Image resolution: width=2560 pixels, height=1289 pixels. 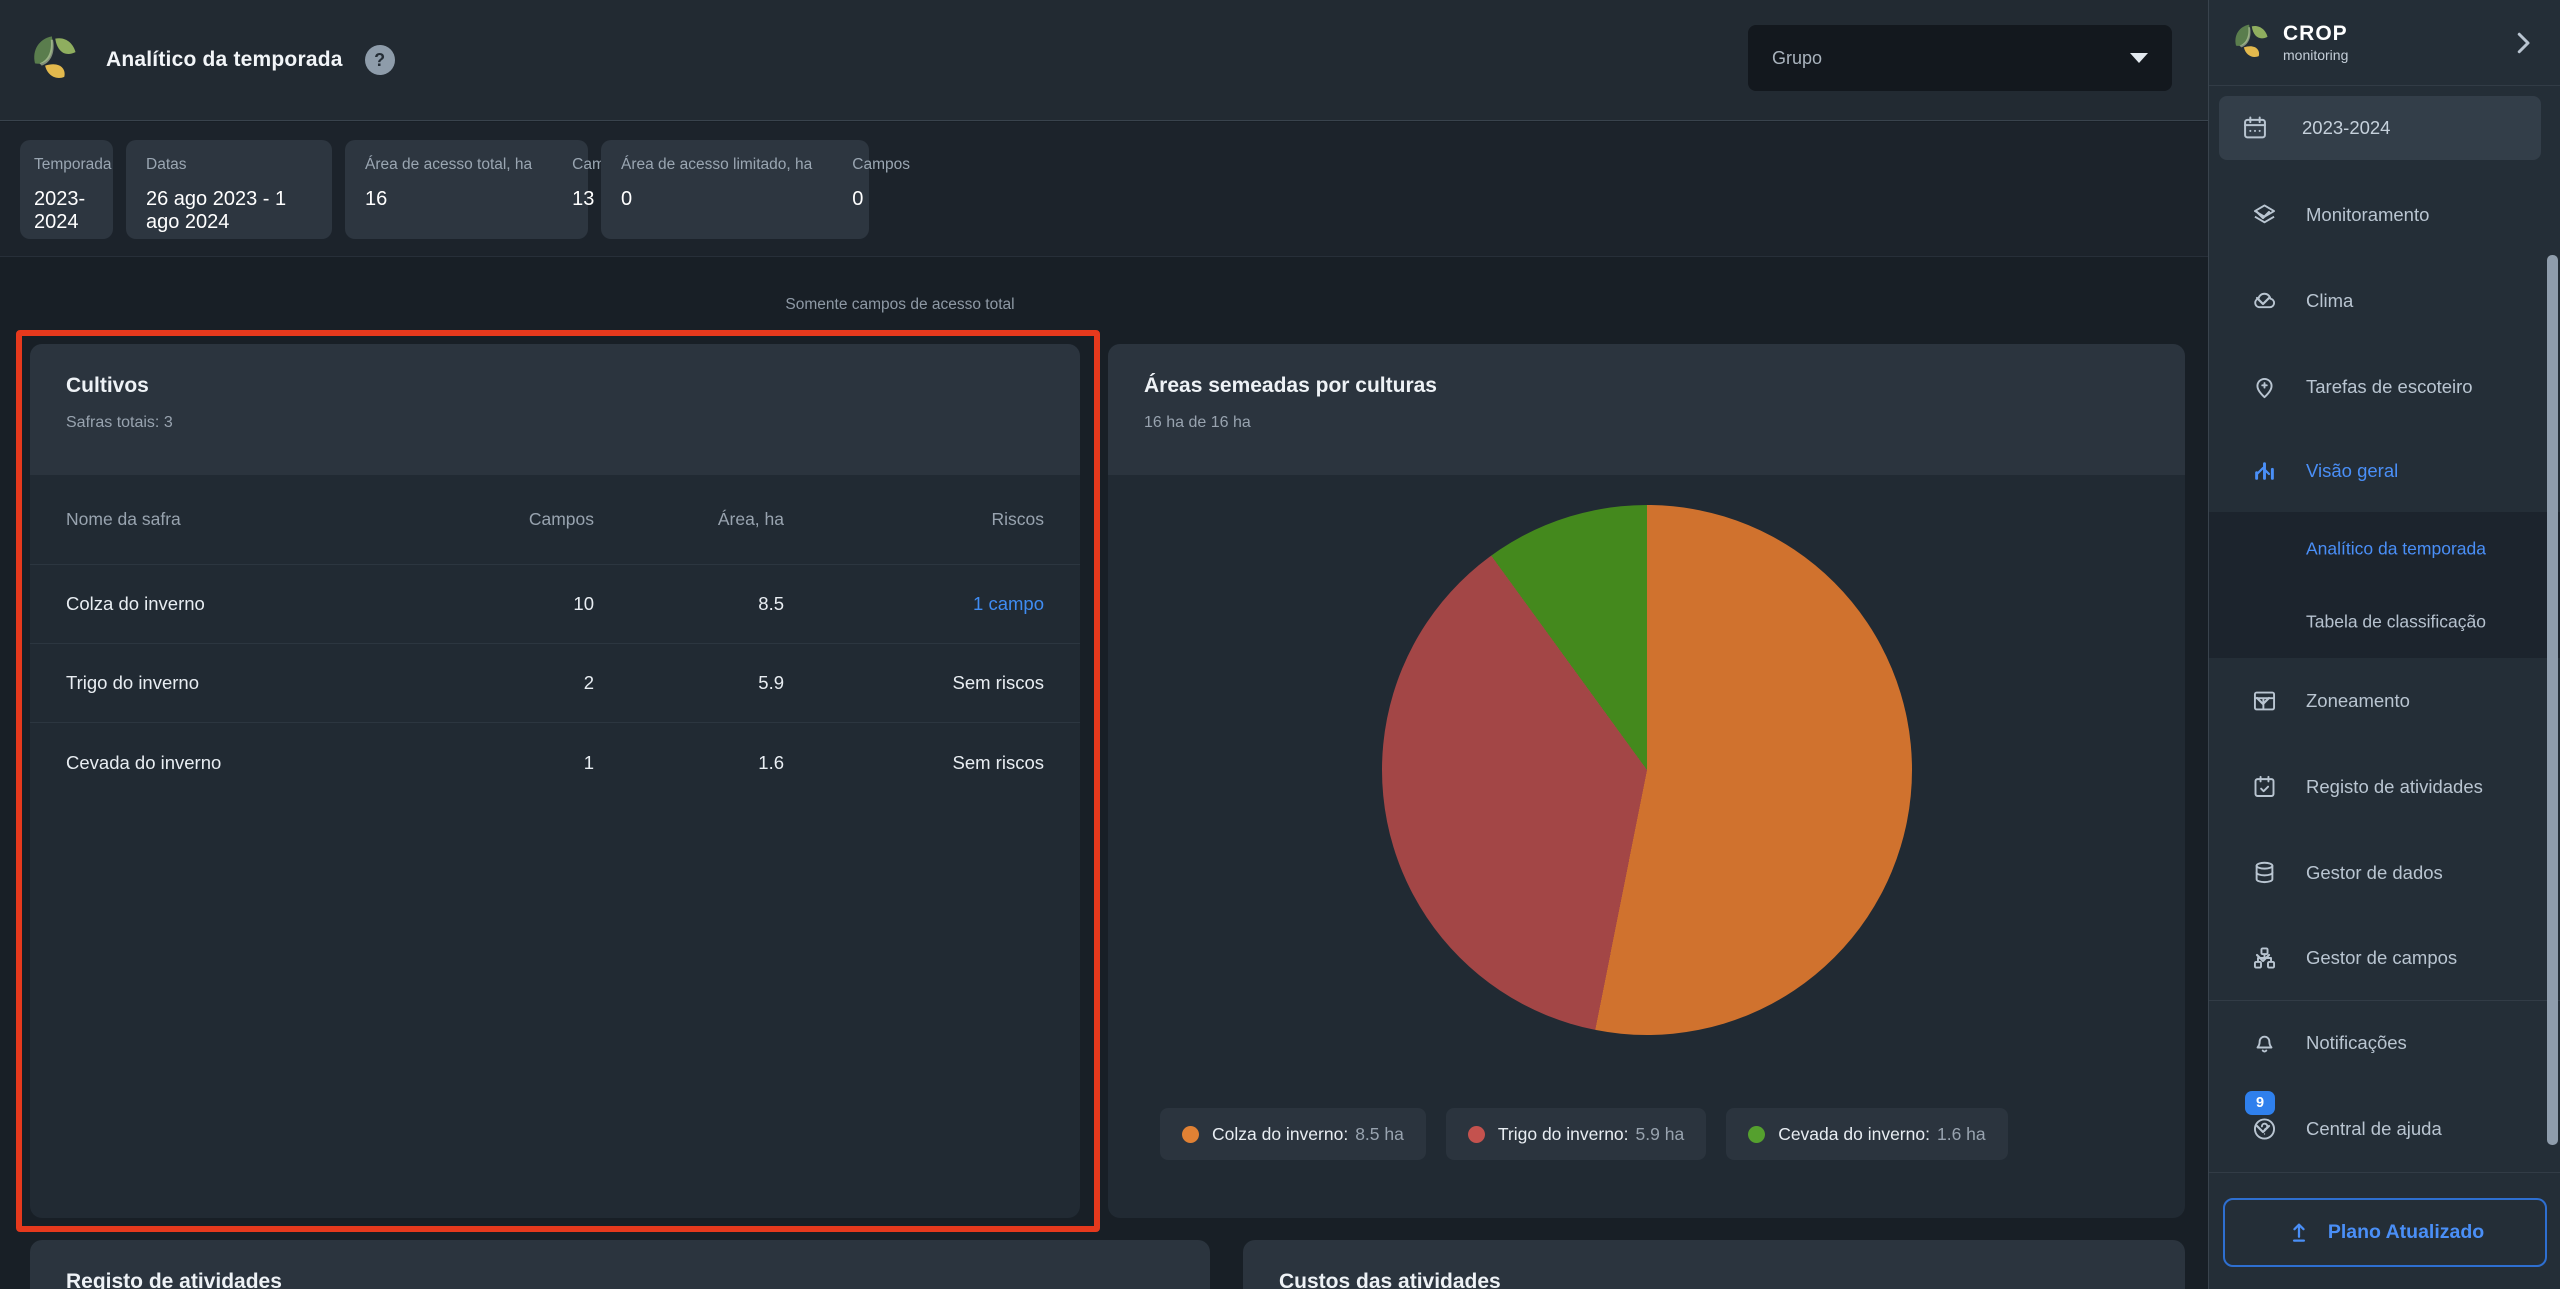 What do you see at coordinates (166, 164) in the screenshot?
I see `stat-label: Datas` at bounding box center [166, 164].